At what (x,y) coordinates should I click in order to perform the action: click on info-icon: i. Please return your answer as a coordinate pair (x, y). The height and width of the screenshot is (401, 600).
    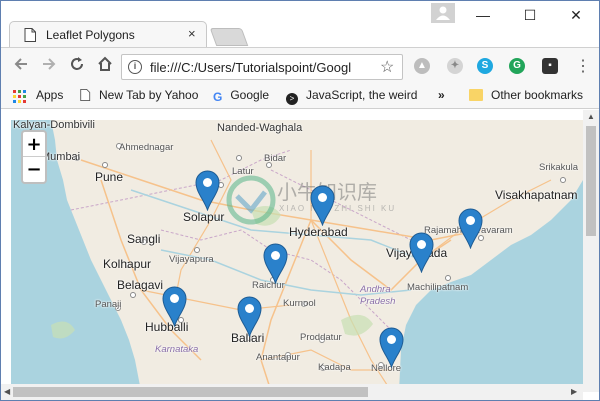
    Looking at the image, I should click on (135, 67).